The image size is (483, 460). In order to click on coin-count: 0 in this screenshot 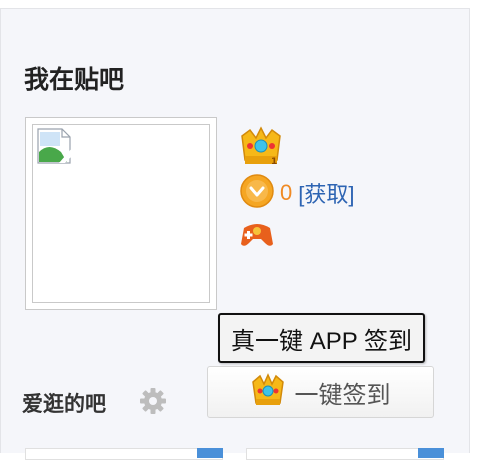, I will do `click(286, 192)`.